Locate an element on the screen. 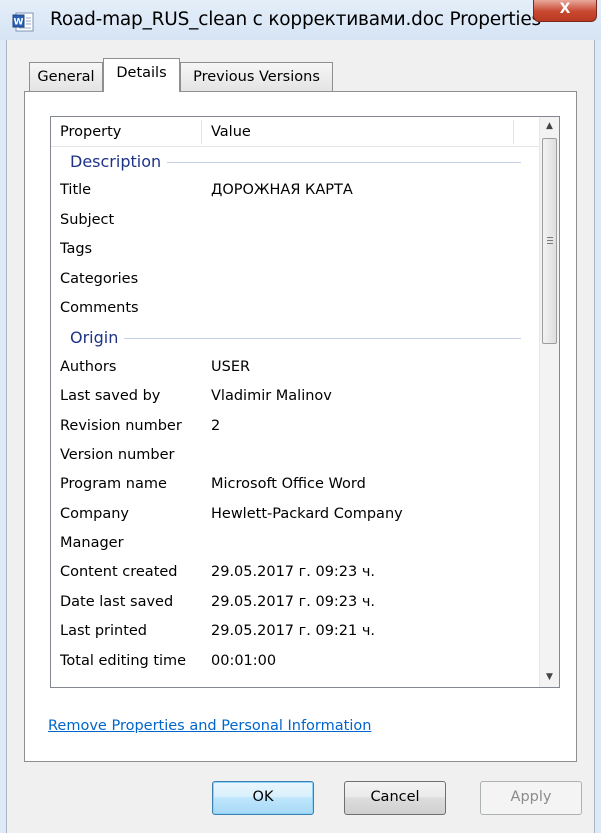 Image resolution: width=601 pixels, height=833 pixels. property-name: Tags is located at coordinates (76, 249).